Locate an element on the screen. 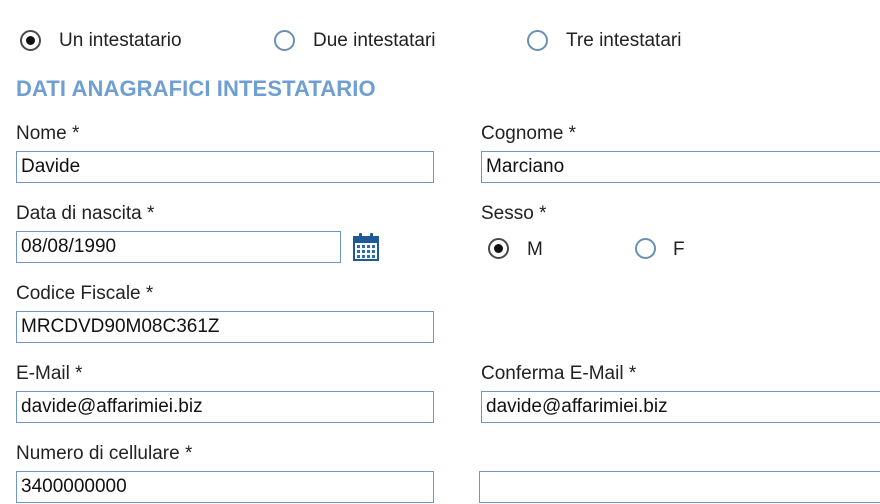 The width and height of the screenshot is (880, 504). radio-due-intestatari-label: Due intestatari is located at coordinates (374, 41).